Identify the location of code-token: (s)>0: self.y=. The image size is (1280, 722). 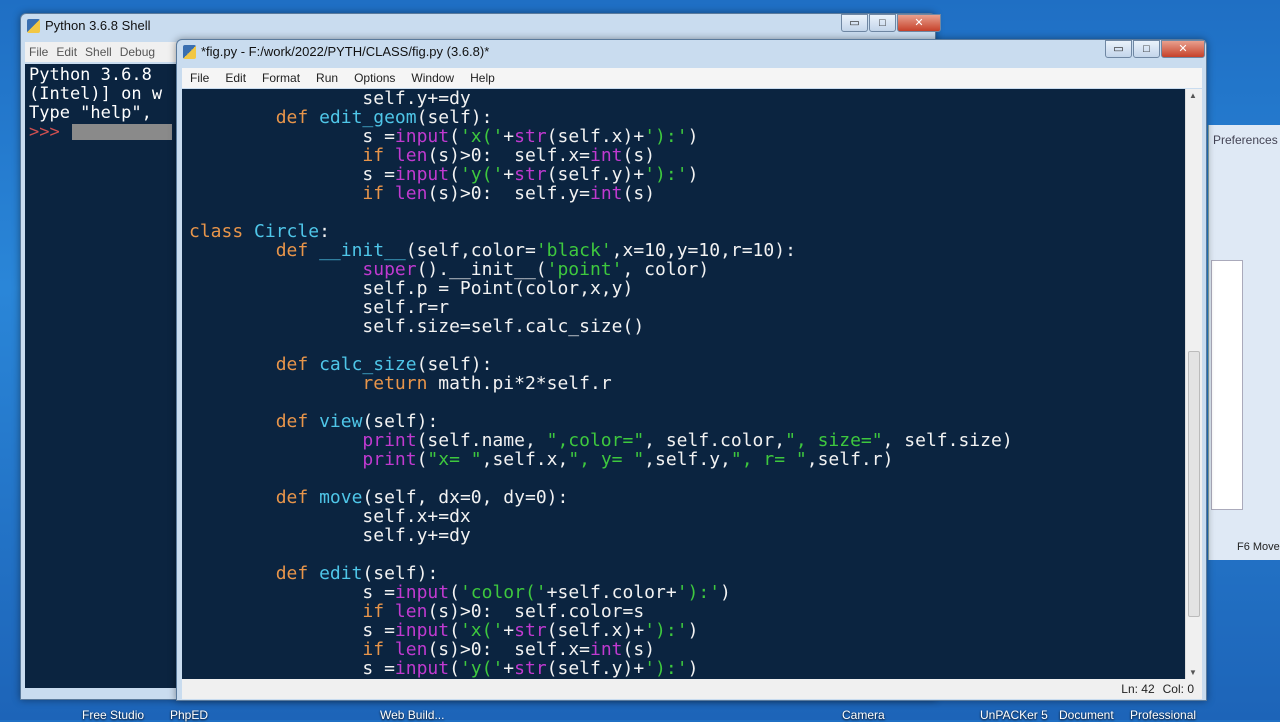
(508, 193).